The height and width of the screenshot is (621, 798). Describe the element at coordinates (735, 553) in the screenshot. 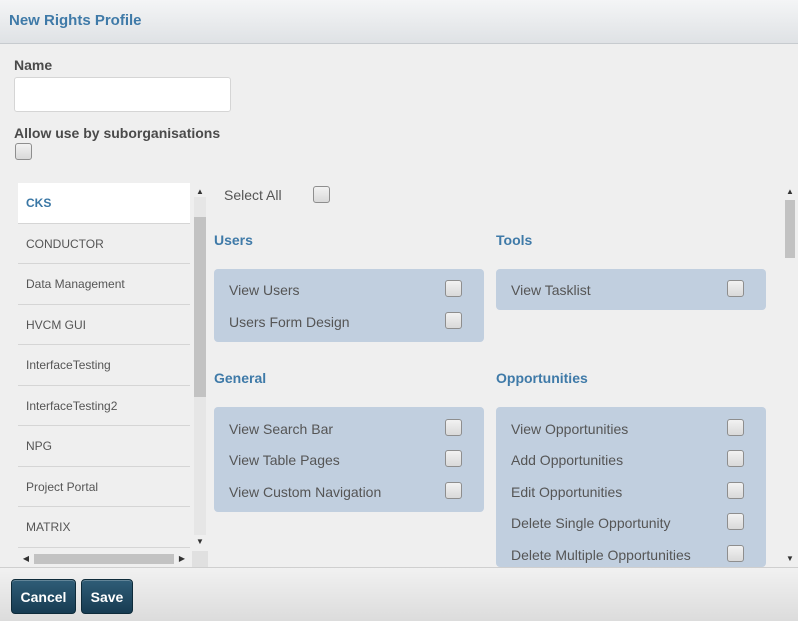

I see `permission-checkbox-delete-multiple-opportunities` at that location.